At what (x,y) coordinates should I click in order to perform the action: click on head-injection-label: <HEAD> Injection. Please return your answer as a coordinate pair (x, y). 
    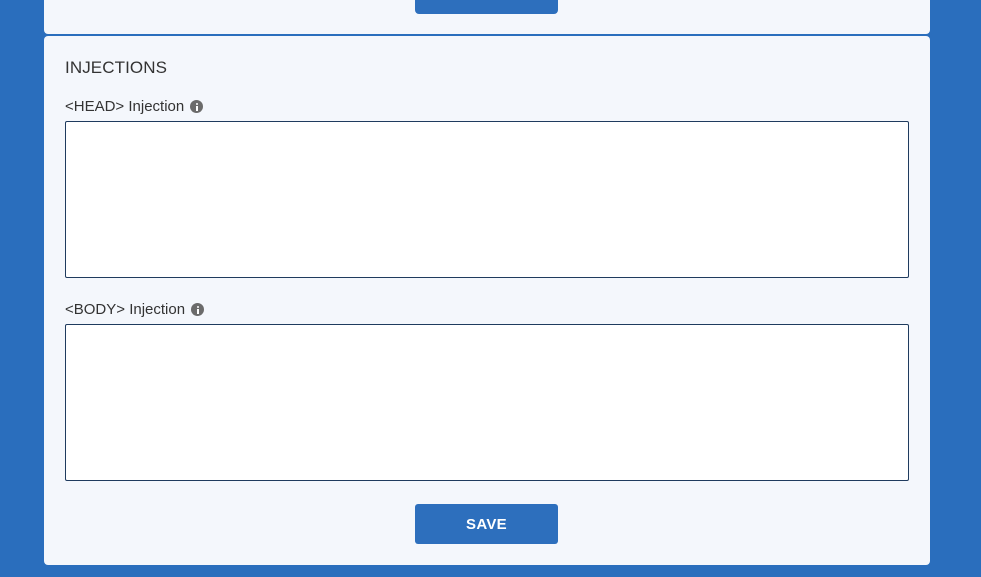
    Looking at the image, I should click on (125, 106).